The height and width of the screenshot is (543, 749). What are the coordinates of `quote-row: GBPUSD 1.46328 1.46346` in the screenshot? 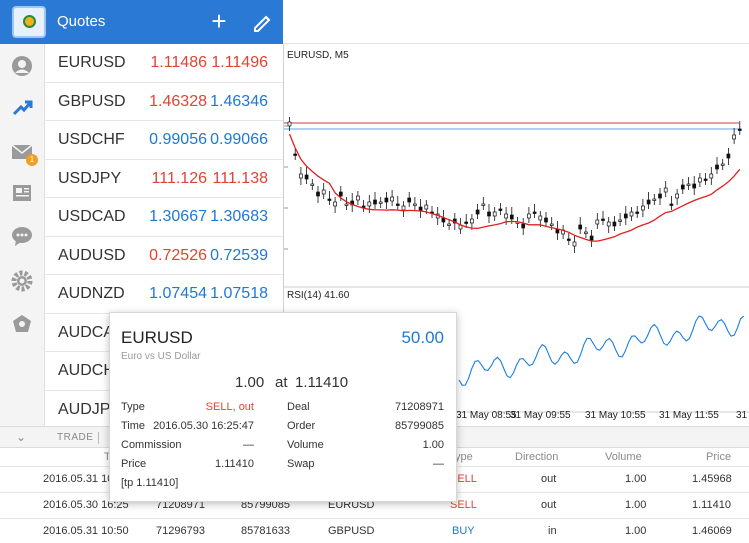 It's located at (164, 102).